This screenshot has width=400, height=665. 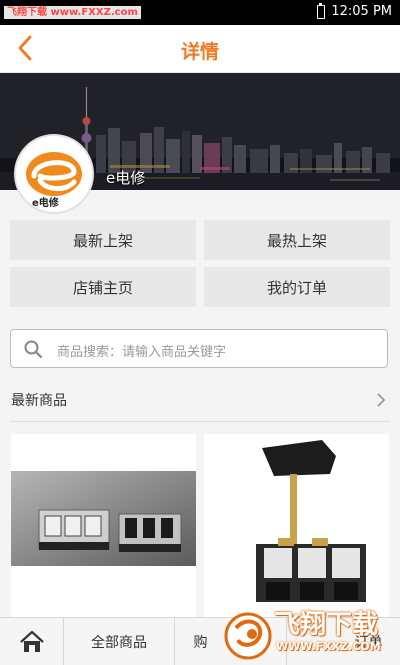 I want to click on tab-all-products: 全部商品, so click(x=119, y=641).